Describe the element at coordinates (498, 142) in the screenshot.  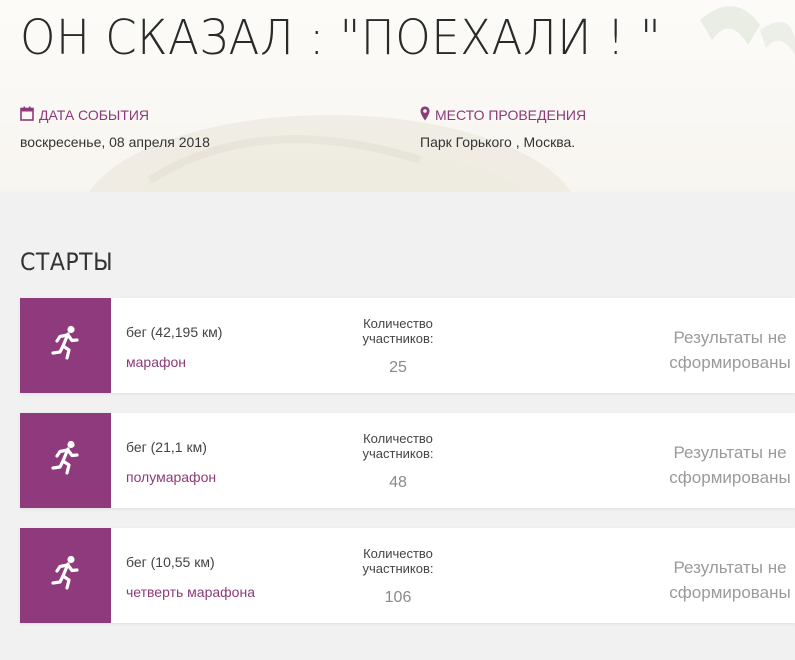
I see `event-place-value: Парк Горького , Москва.` at that location.